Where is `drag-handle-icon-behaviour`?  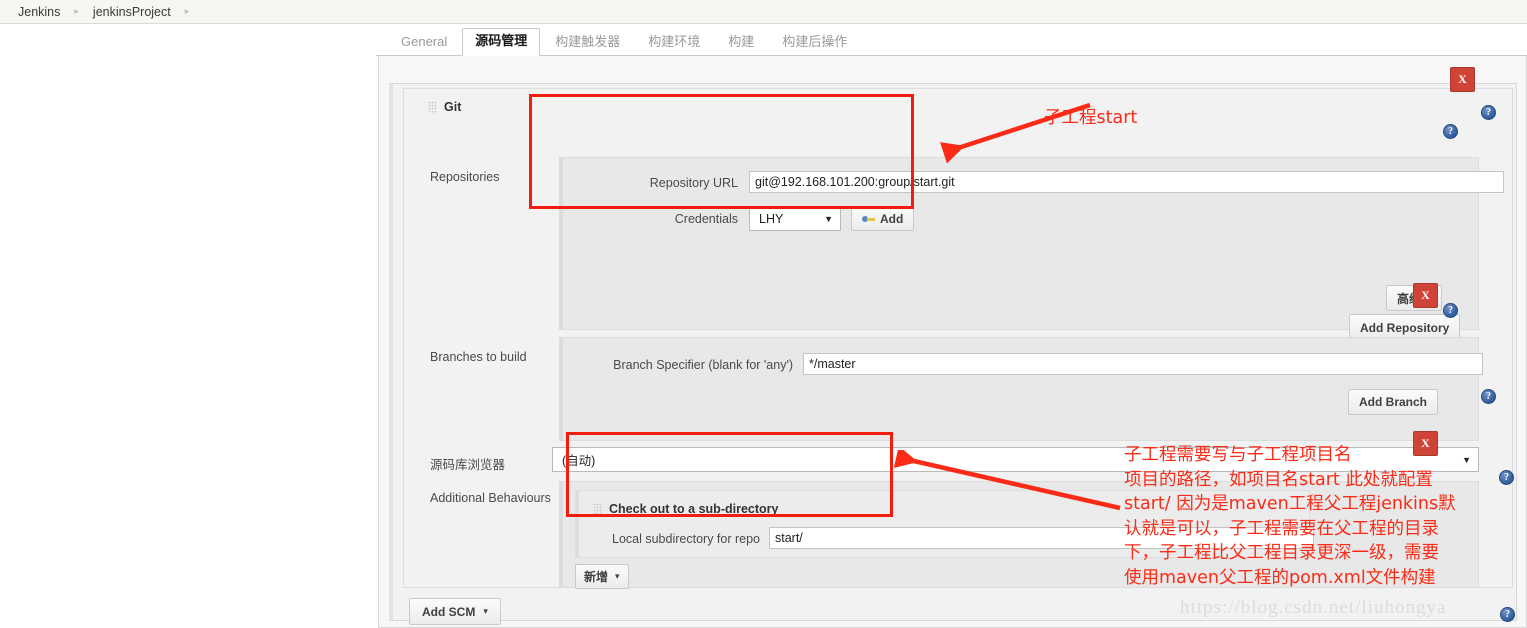
drag-handle-icon-behaviour is located at coordinates (597, 509).